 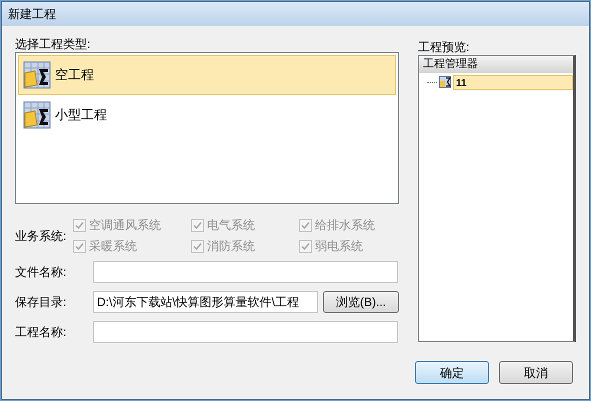 I want to click on field-label: 保存目录:, so click(x=41, y=302).